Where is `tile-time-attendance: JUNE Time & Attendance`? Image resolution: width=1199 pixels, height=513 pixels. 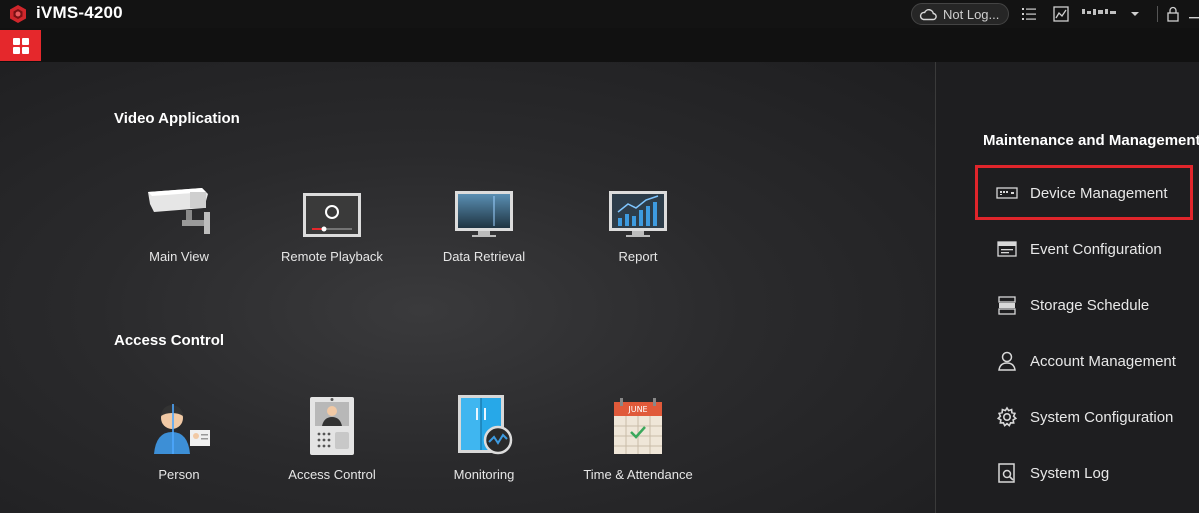 tile-time-attendance: JUNE Time & Attendance is located at coordinates (638, 449).